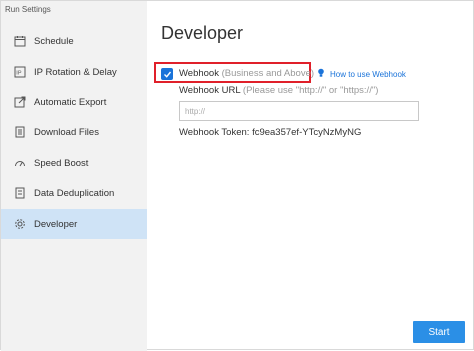 The height and width of the screenshot is (351, 474). Describe the element at coordinates (54, 41) in the screenshot. I see `sidebar-item-label: Schedule` at that location.